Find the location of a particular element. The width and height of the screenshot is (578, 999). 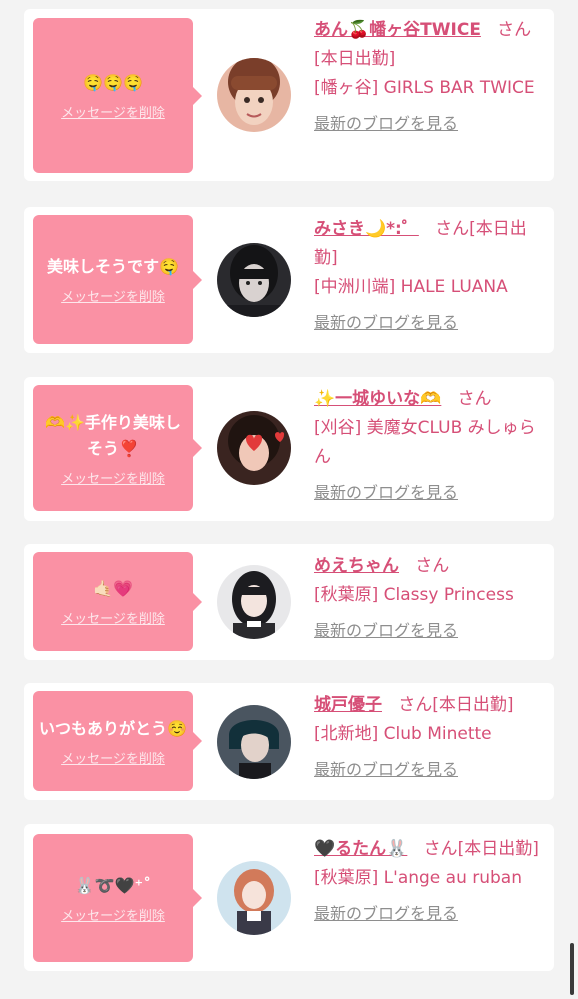

message-text: 🫶✨手作り美味しそう❣️ is located at coordinates (113, 435).